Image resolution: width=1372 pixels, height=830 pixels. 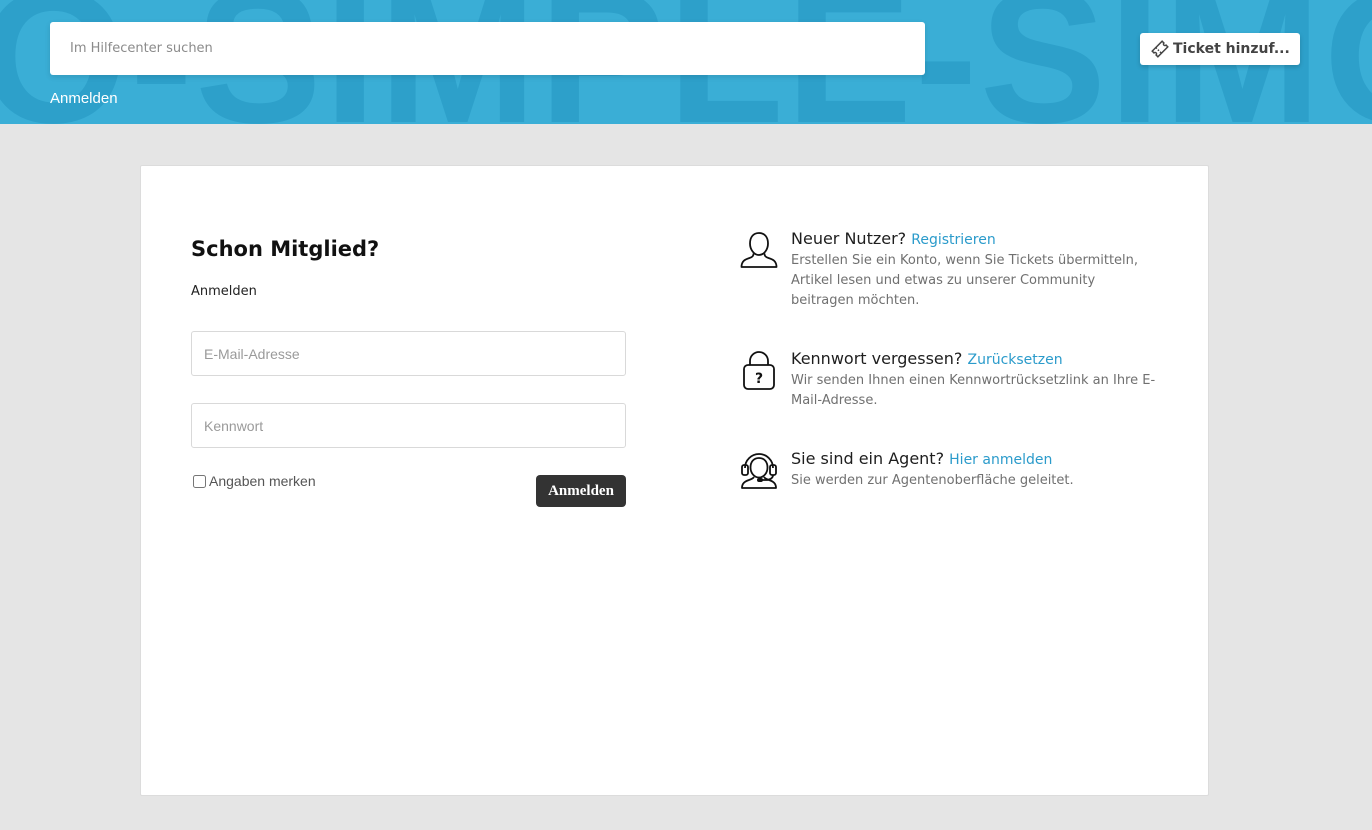 I want to click on headset-agent-icon, so click(x=759, y=471).